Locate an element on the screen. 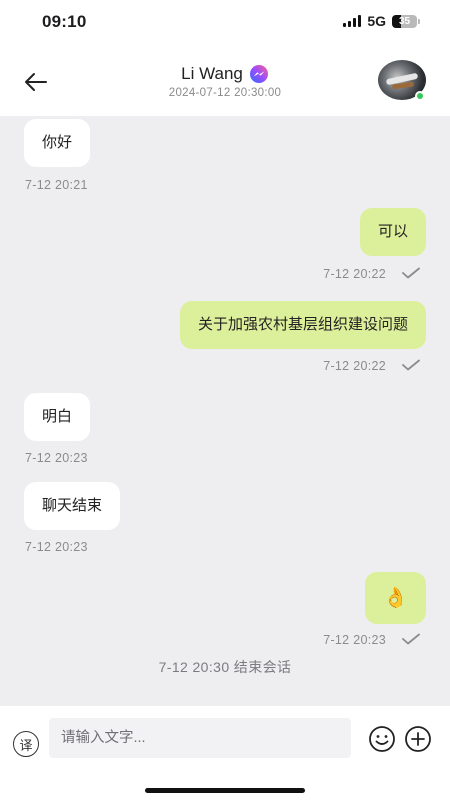  title-row: Li Wang is located at coordinates (225, 74).